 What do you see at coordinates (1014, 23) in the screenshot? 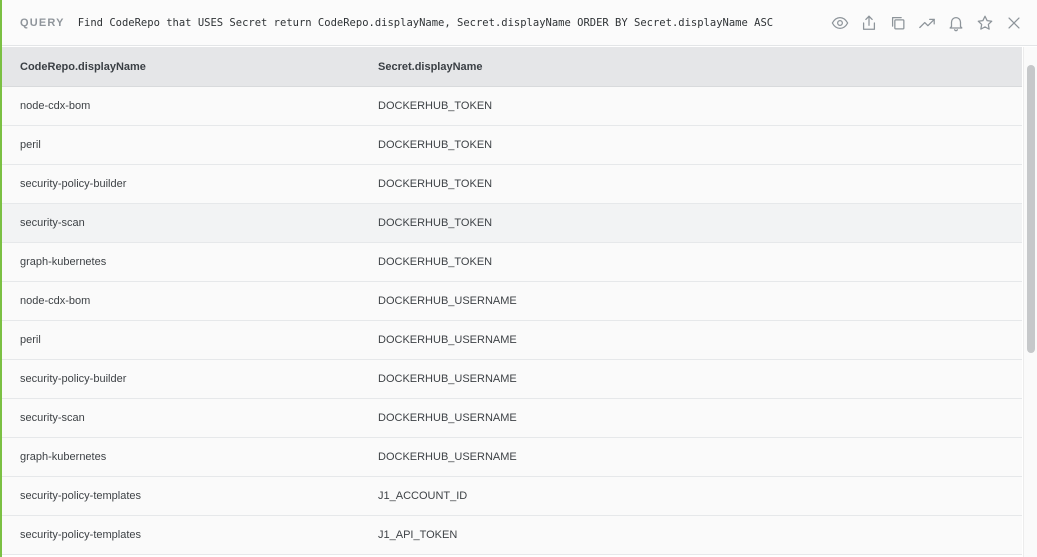
I see `close-icon` at bounding box center [1014, 23].